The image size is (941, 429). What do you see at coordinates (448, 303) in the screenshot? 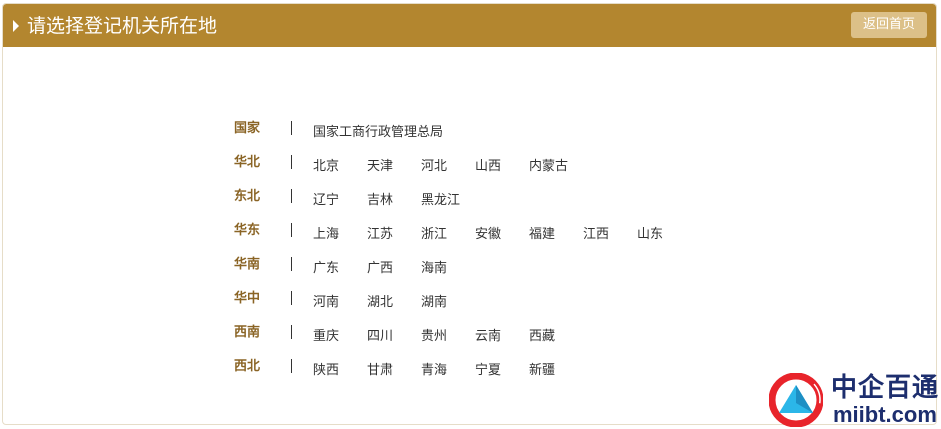
I see `region-link: 湖南` at bounding box center [448, 303].